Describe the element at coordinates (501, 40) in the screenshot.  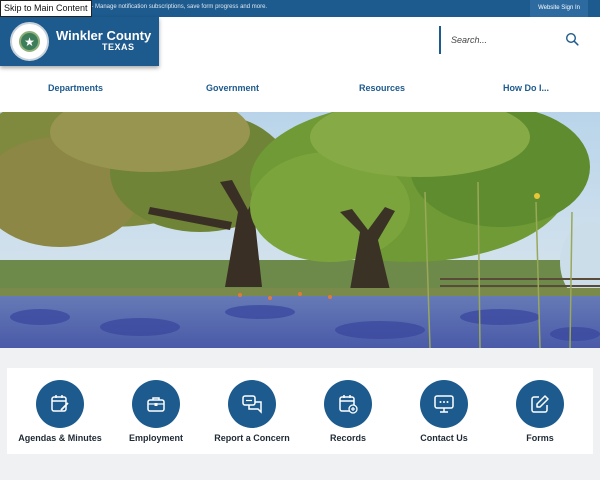
I see `search-input` at that location.